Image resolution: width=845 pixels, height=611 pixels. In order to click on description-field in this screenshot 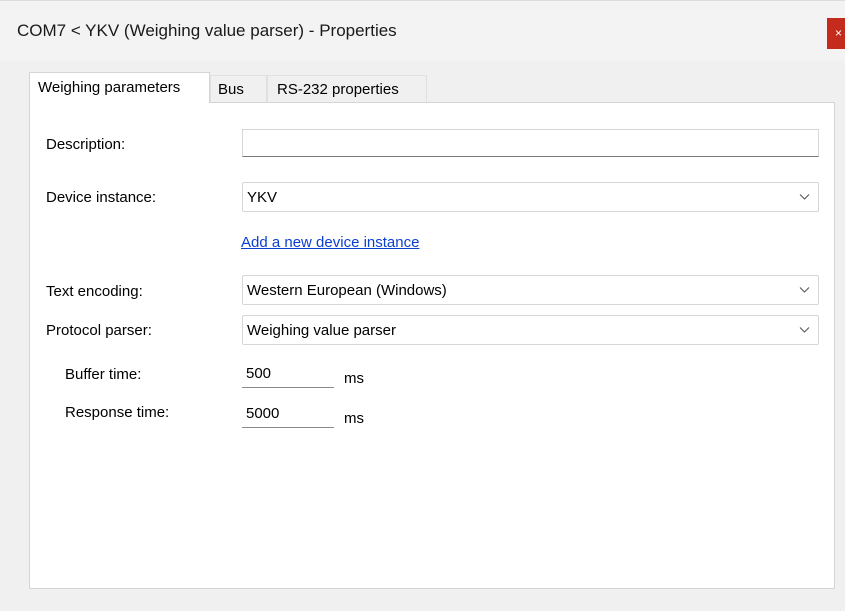, I will do `click(530, 143)`.